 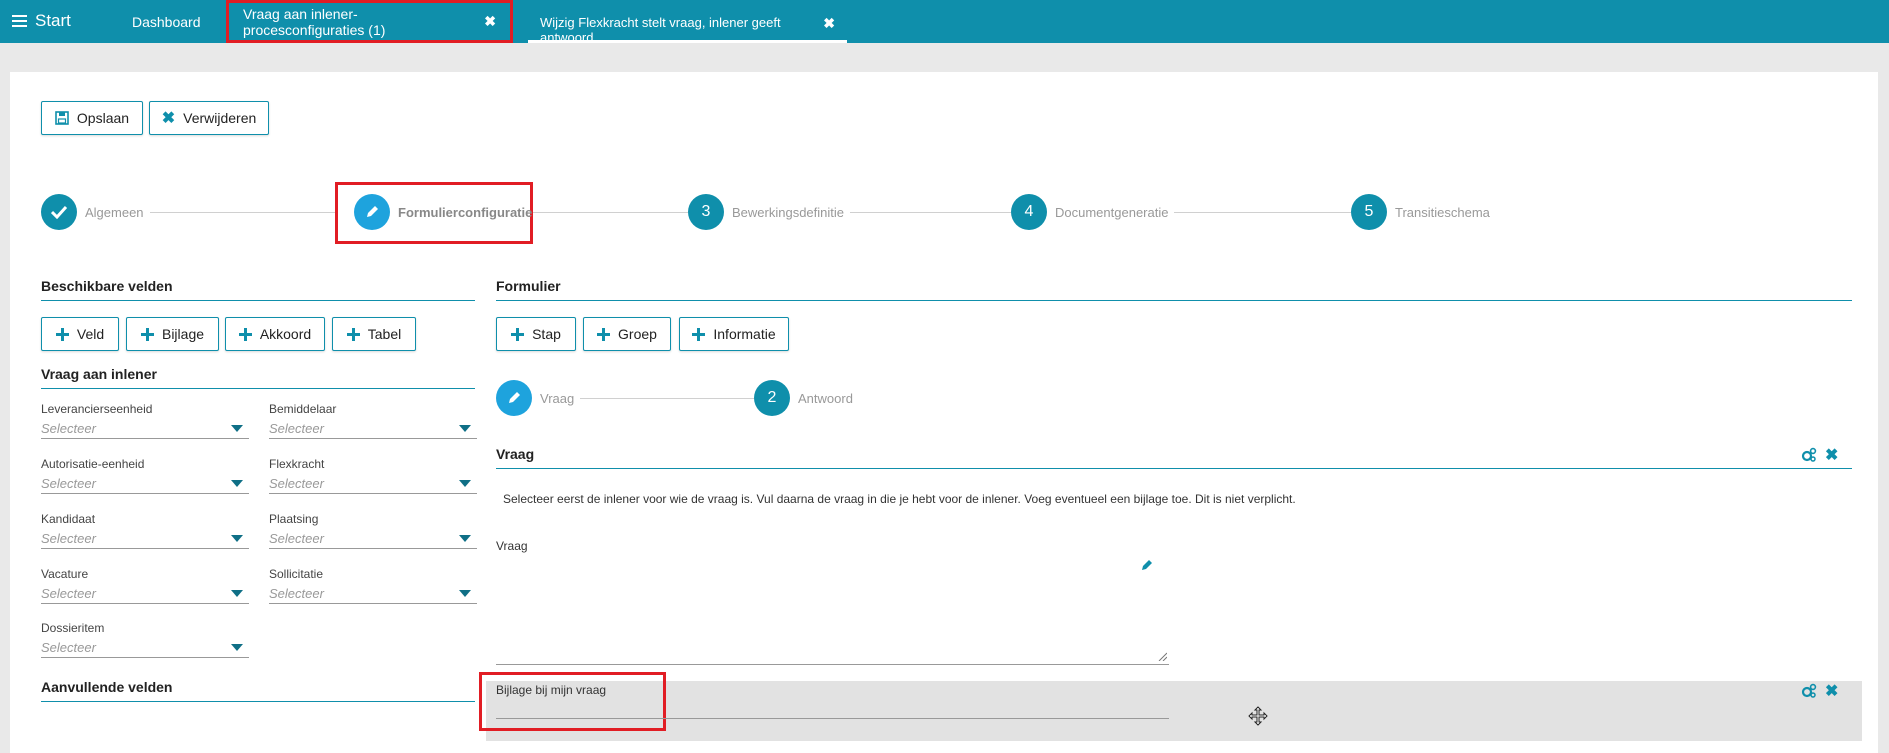 What do you see at coordinates (294, 519) in the screenshot?
I see `field-label: Plaatsing` at bounding box center [294, 519].